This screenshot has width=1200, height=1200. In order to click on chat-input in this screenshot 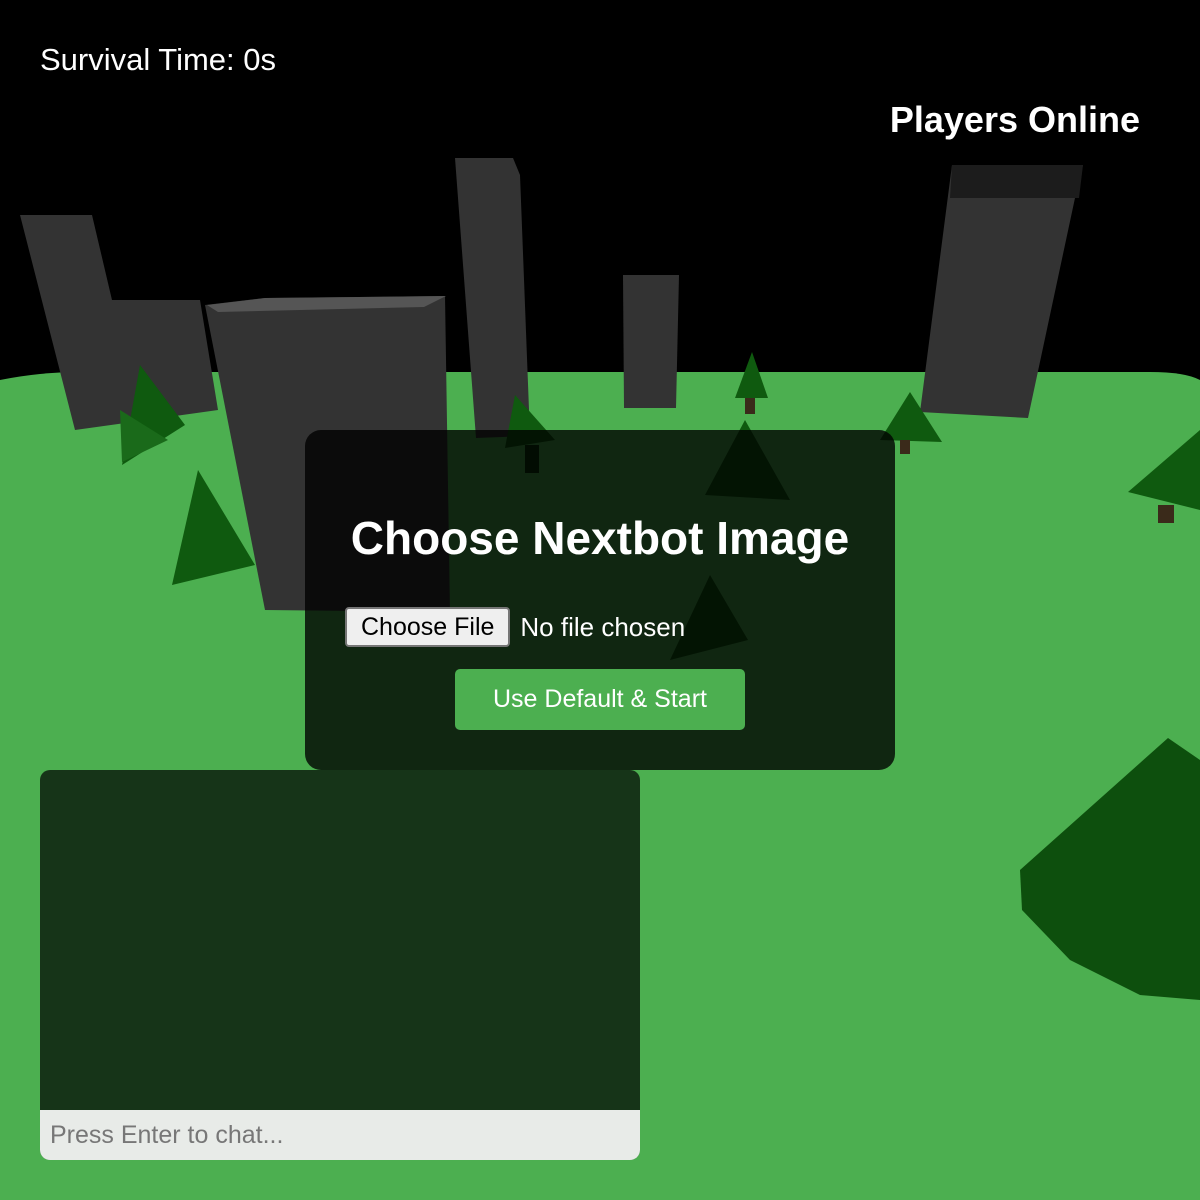, I will do `click(340, 1135)`.